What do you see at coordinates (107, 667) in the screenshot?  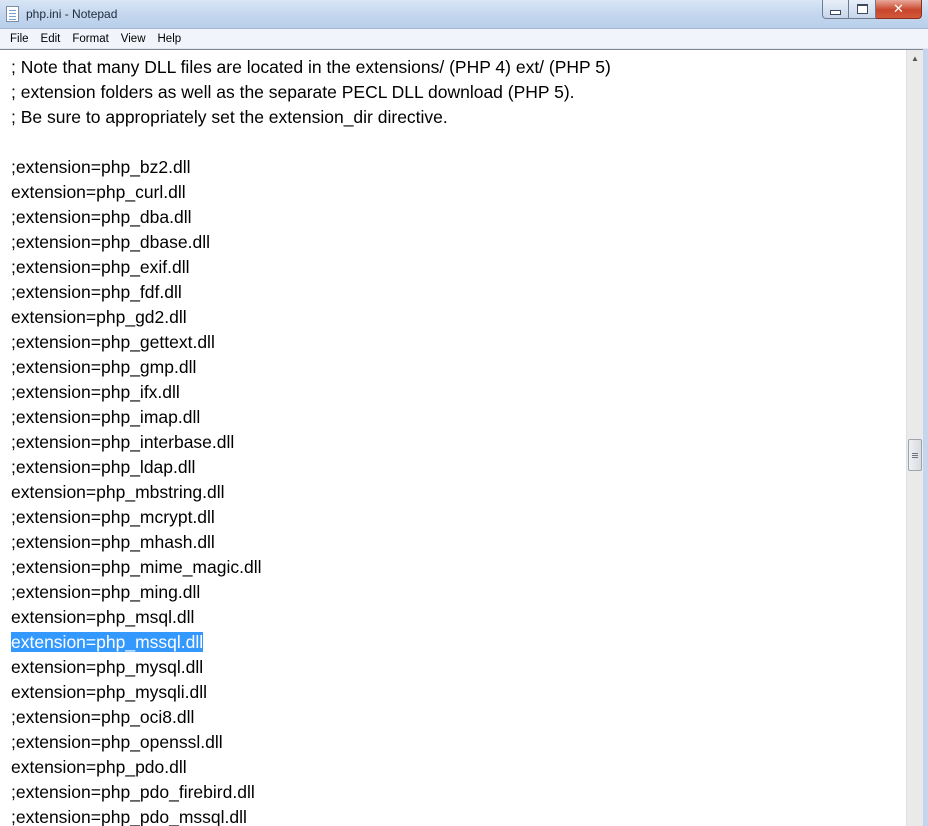 I see `line-text: extension=php_mysql.dll` at bounding box center [107, 667].